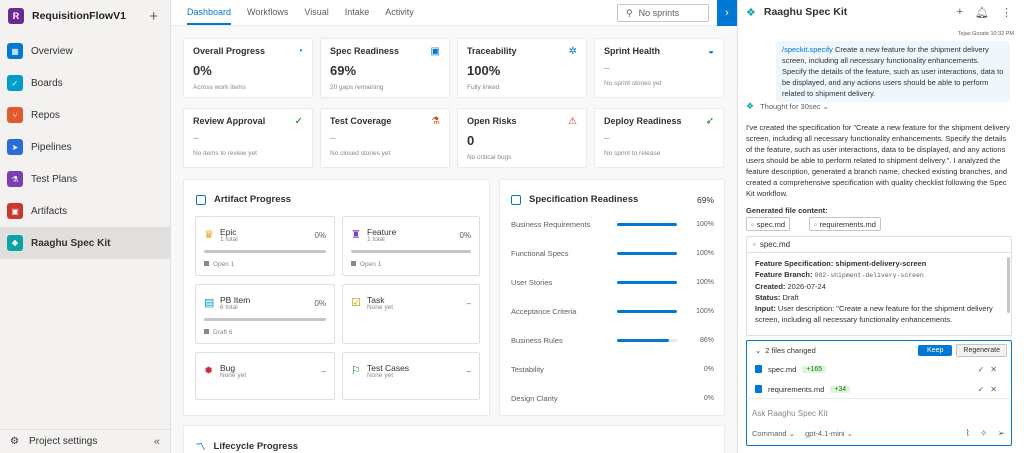 The width and height of the screenshot is (1024, 453). I want to click on bug-icon: ✹, so click(209, 371).